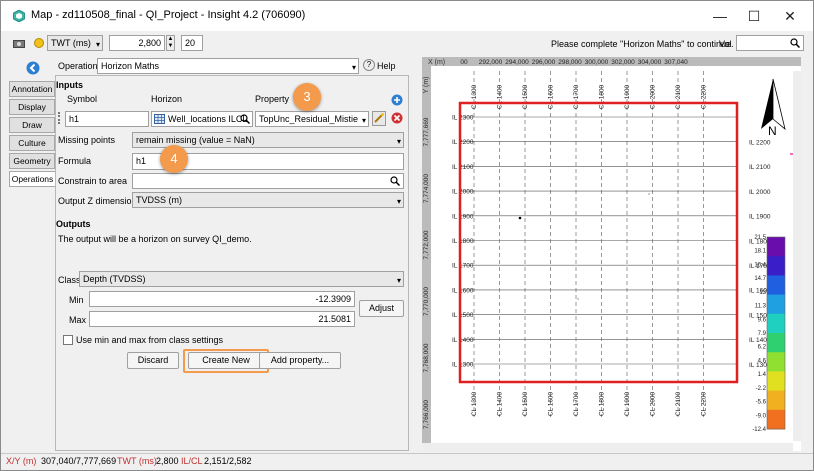 Image resolution: width=814 pixels, height=471 pixels. I want to click on max-label: Max, so click(78, 320).